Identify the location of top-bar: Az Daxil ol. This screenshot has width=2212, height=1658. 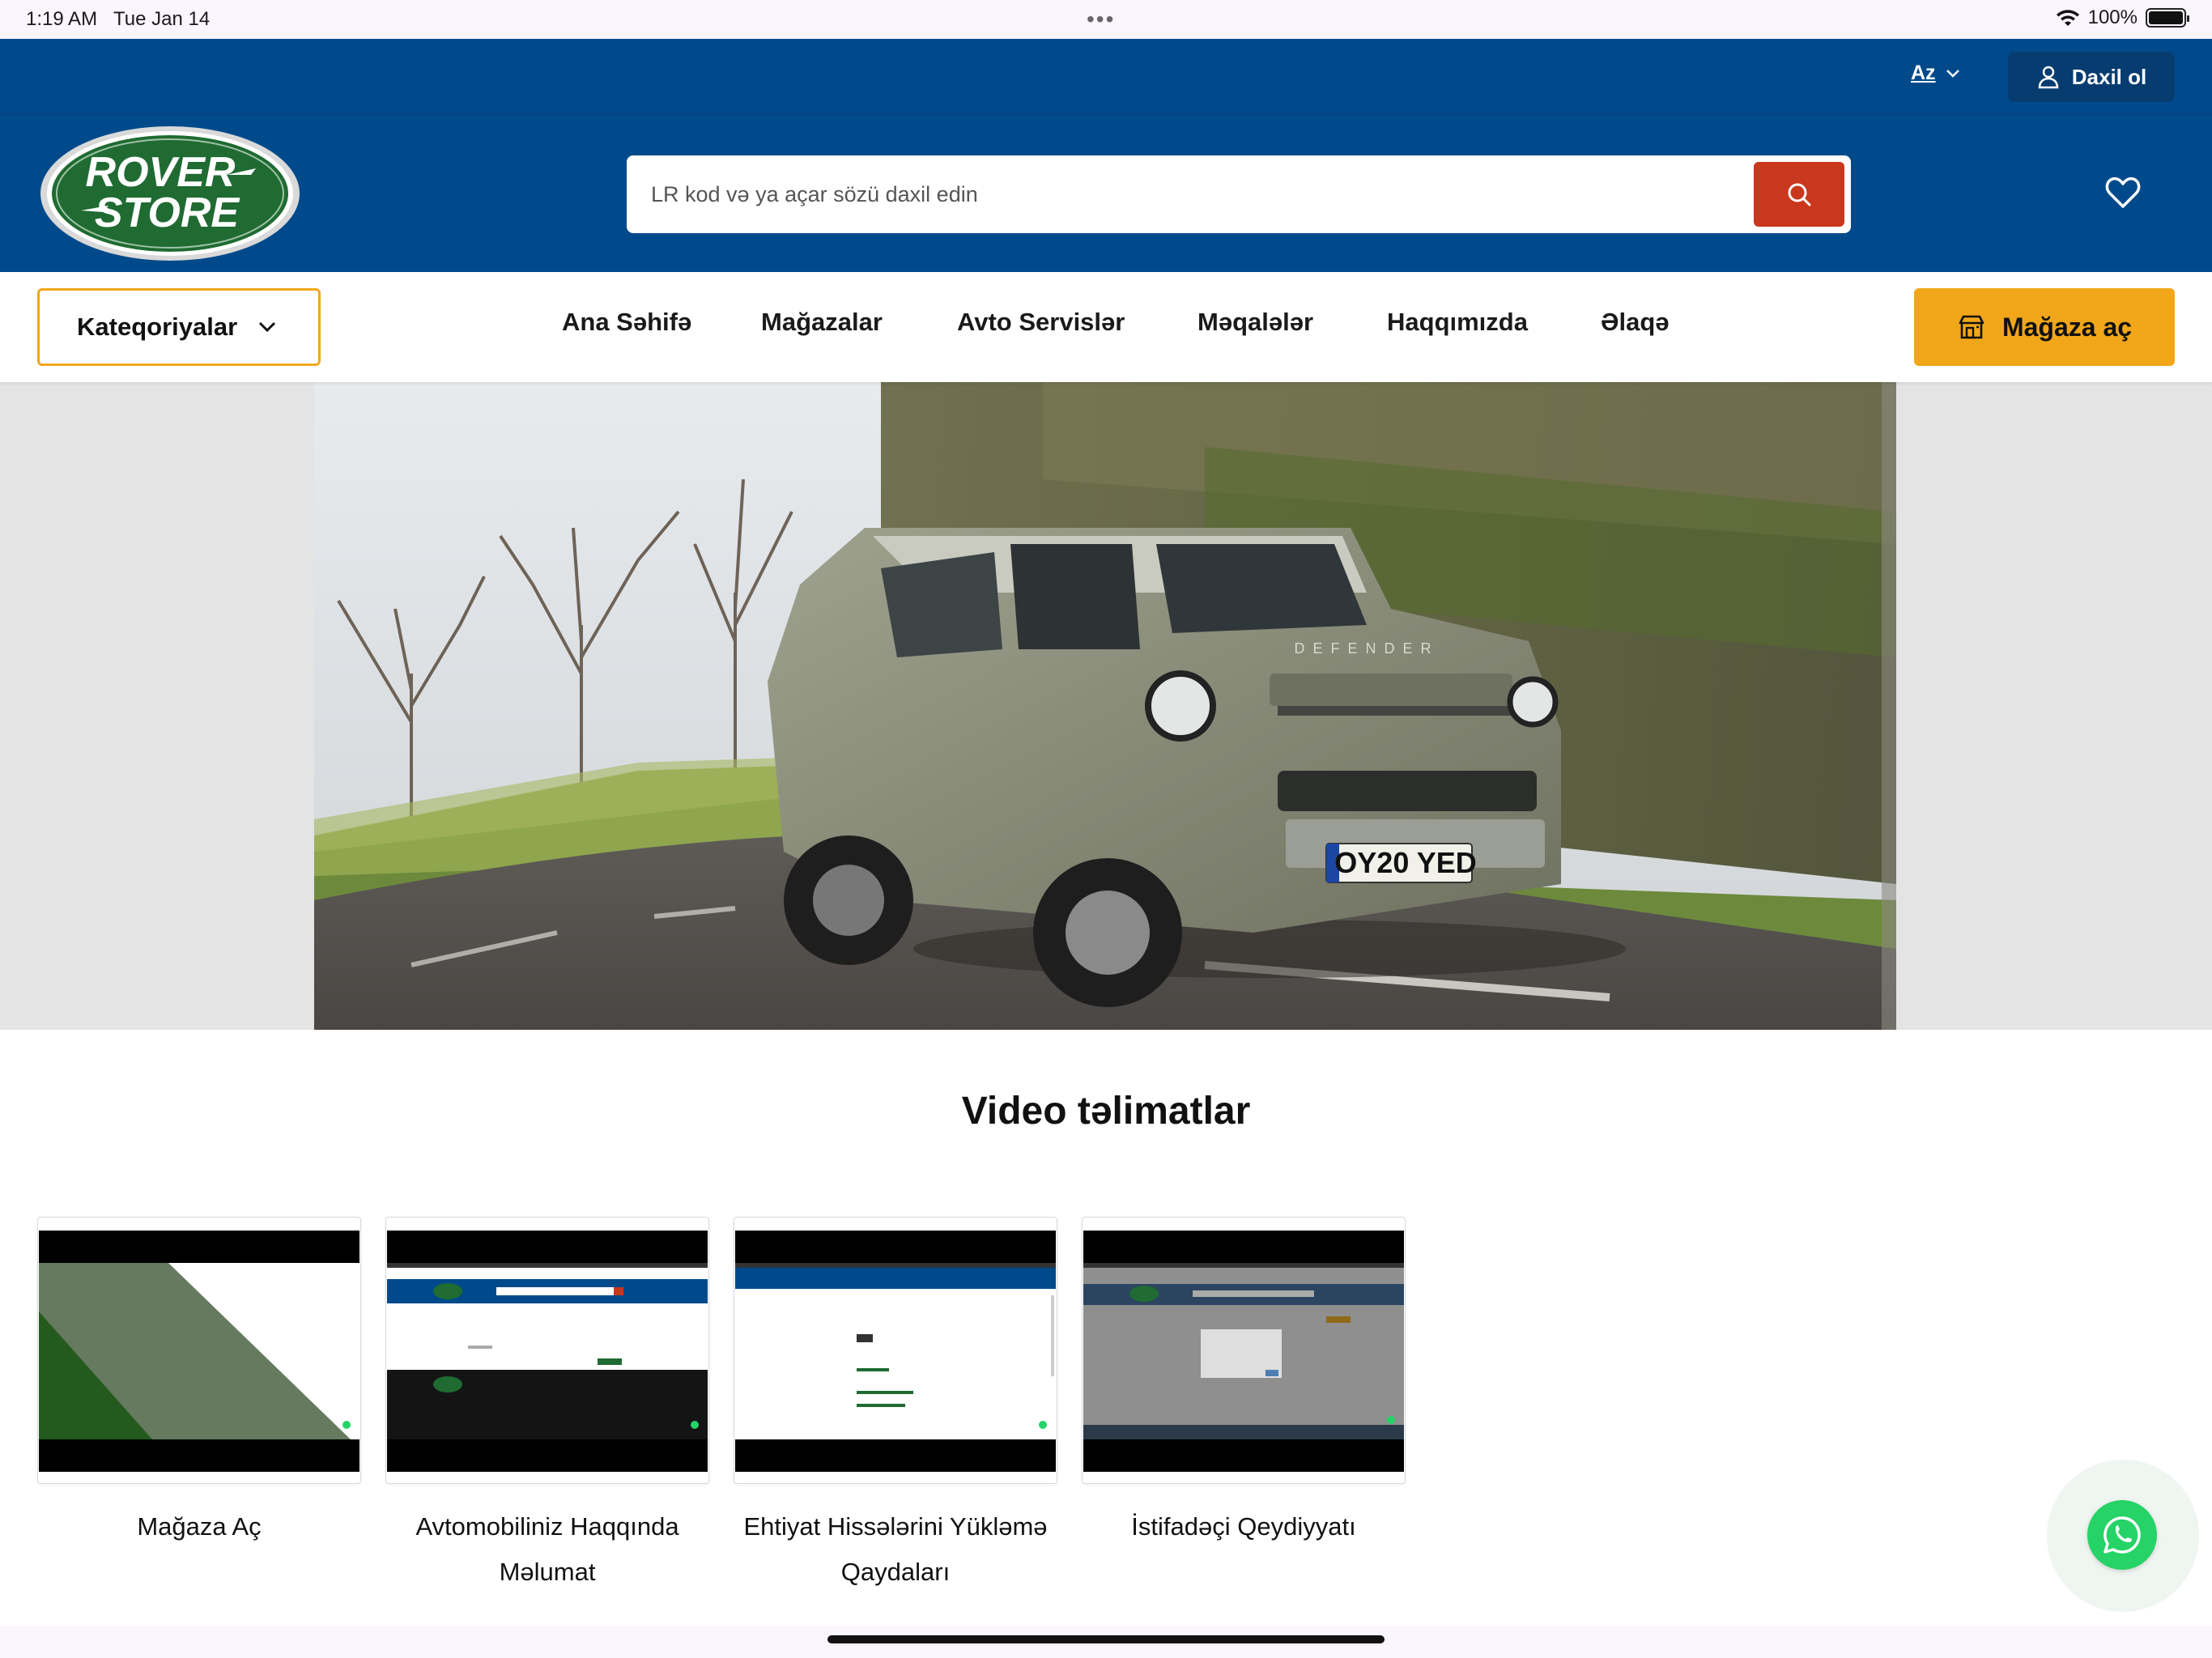
(1106, 77).